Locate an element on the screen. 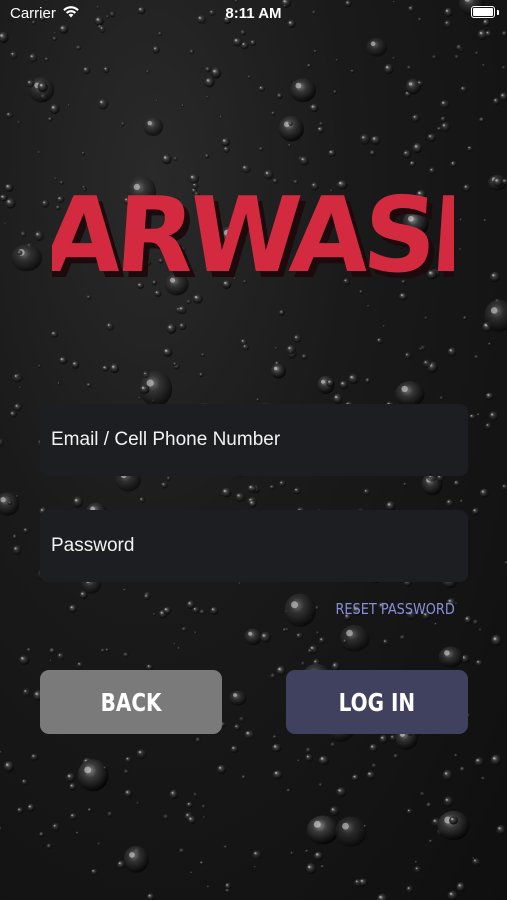 The height and width of the screenshot is (900, 507). status-time: 8:11 AM is located at coordinates (253, 13).